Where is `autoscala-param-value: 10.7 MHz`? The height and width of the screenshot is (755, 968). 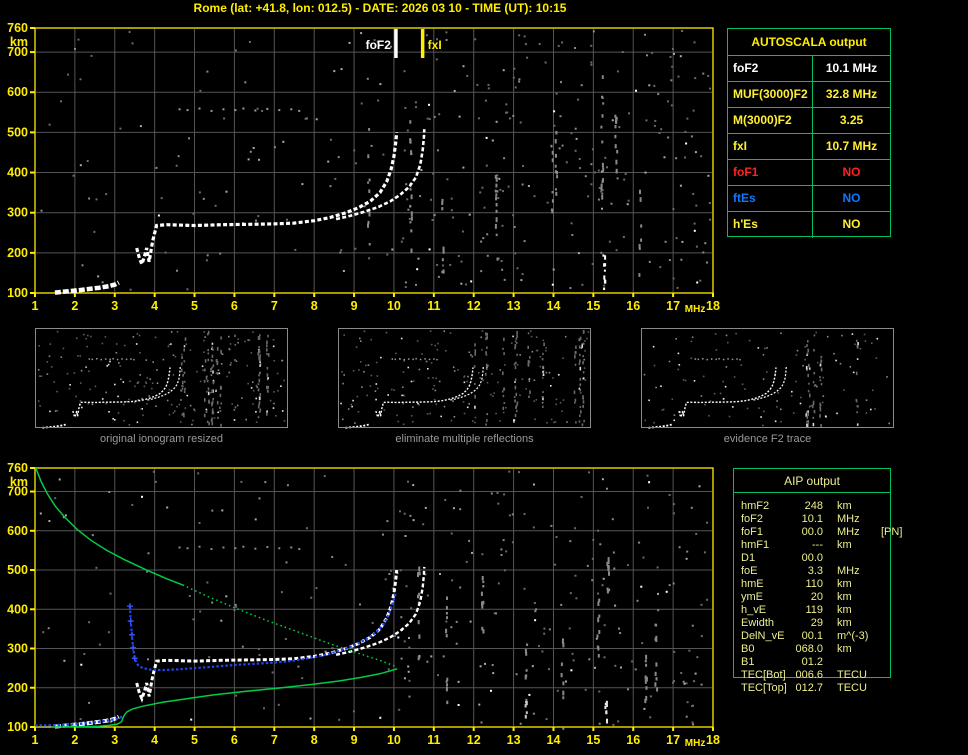 autoscala-param-value: 10.7 MHz is located at coordinates (851, 146).